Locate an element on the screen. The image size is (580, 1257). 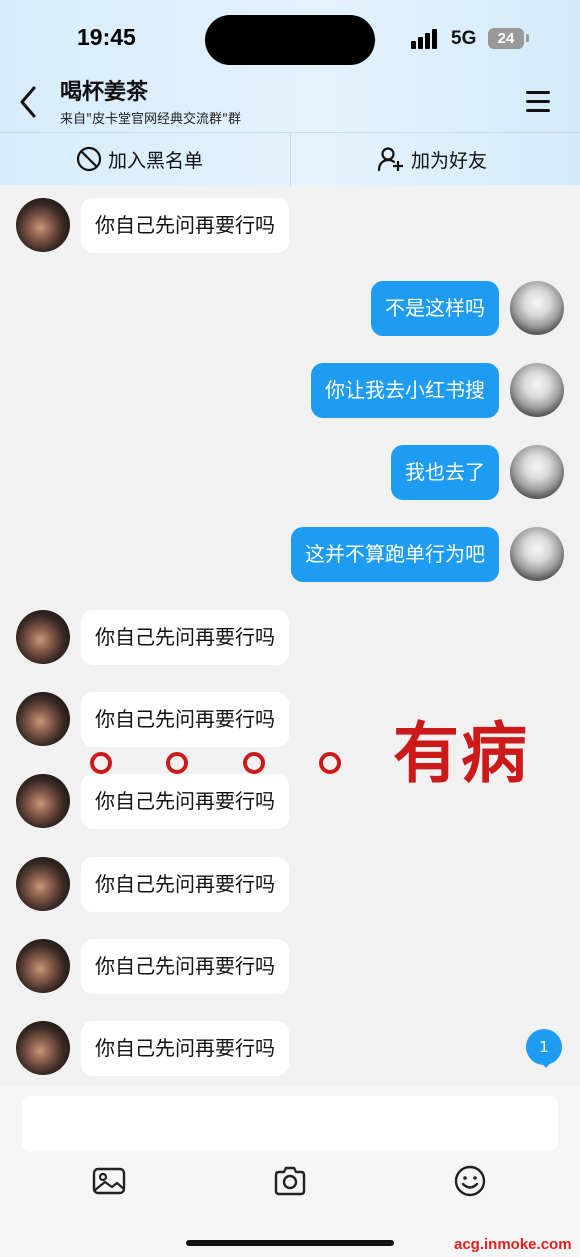
annotation-text: 有病 is located at coordinates (461, 753).